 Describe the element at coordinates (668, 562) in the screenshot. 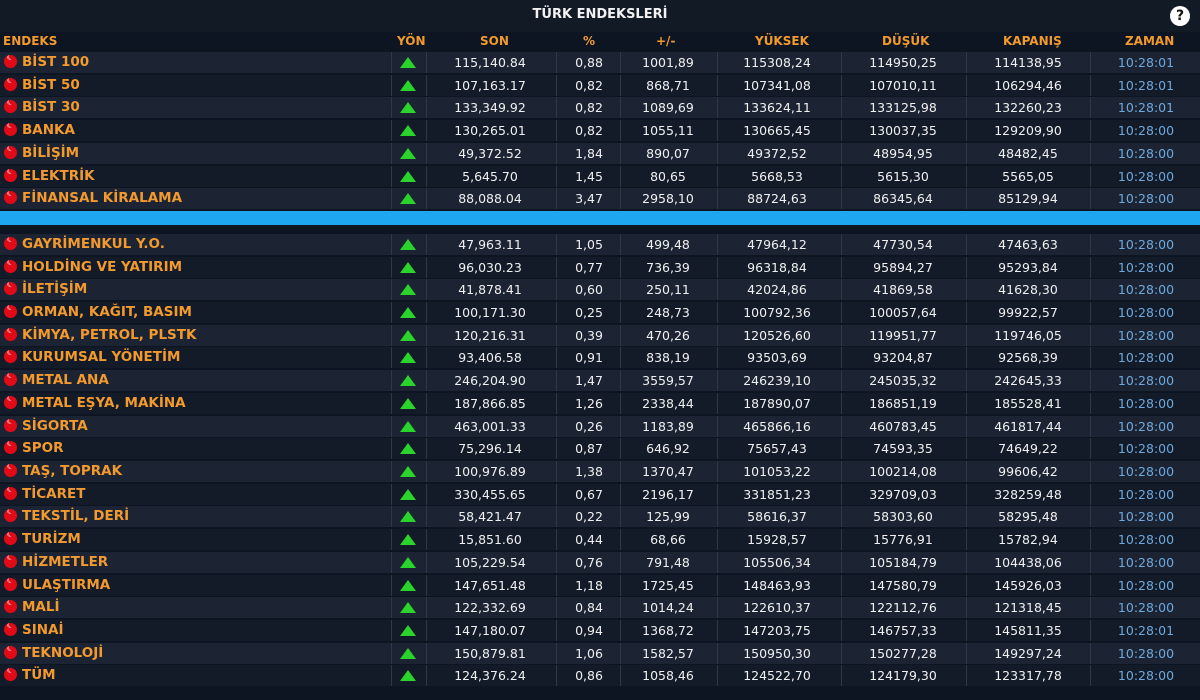

I see `change-value: 791,48` at that location.